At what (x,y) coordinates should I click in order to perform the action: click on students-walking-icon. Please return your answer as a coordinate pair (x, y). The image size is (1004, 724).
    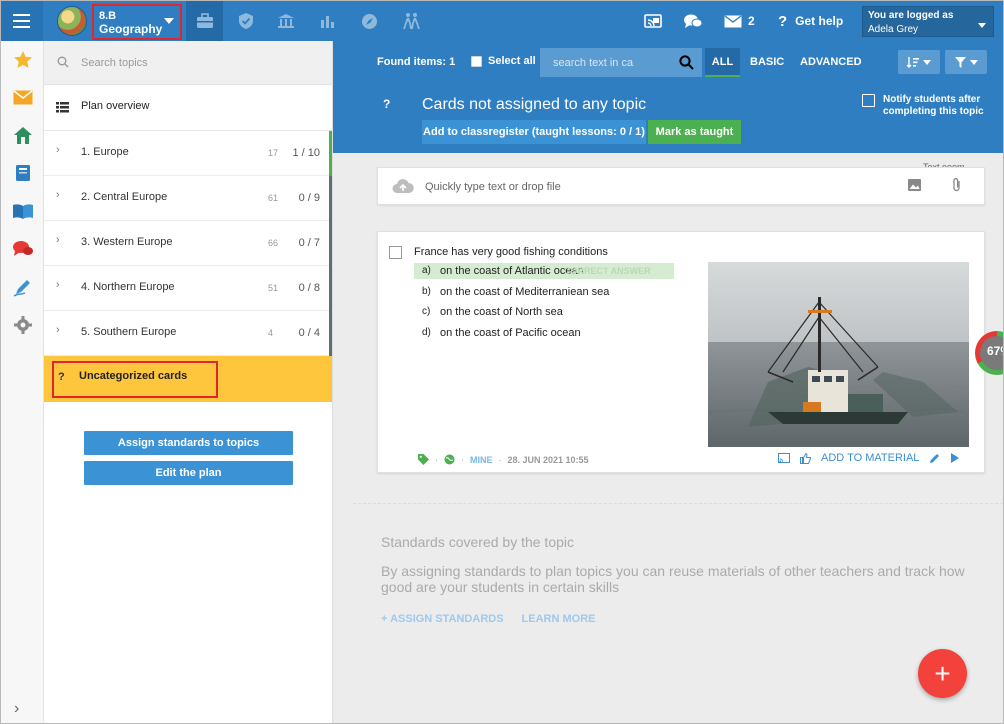
    Looking at the image, I should click on (410, 21).